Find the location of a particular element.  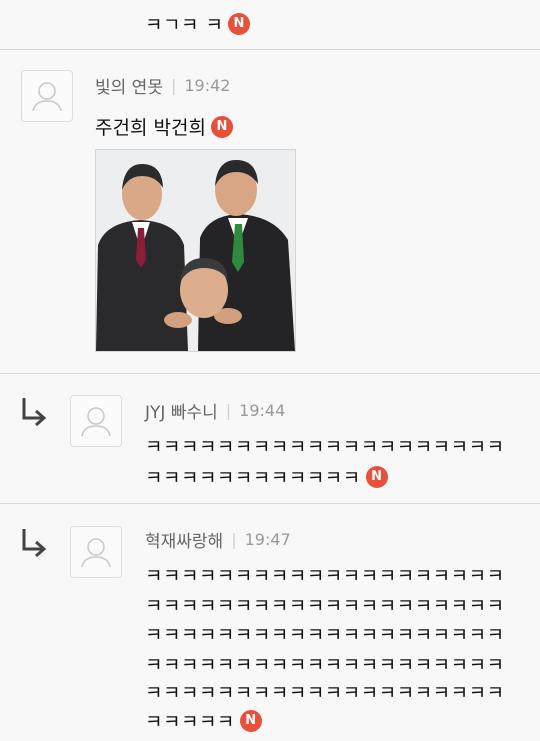

timestamp: 19:42 is located at coordinates (207, 85).